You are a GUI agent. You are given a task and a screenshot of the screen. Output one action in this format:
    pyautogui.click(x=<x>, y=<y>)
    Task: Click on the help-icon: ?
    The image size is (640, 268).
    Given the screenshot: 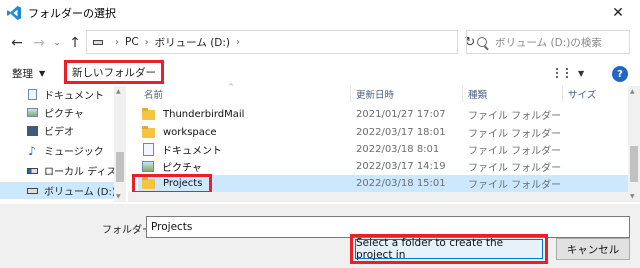 What is the action you would take?
    pyautogui.click(x=620, y=74)
    